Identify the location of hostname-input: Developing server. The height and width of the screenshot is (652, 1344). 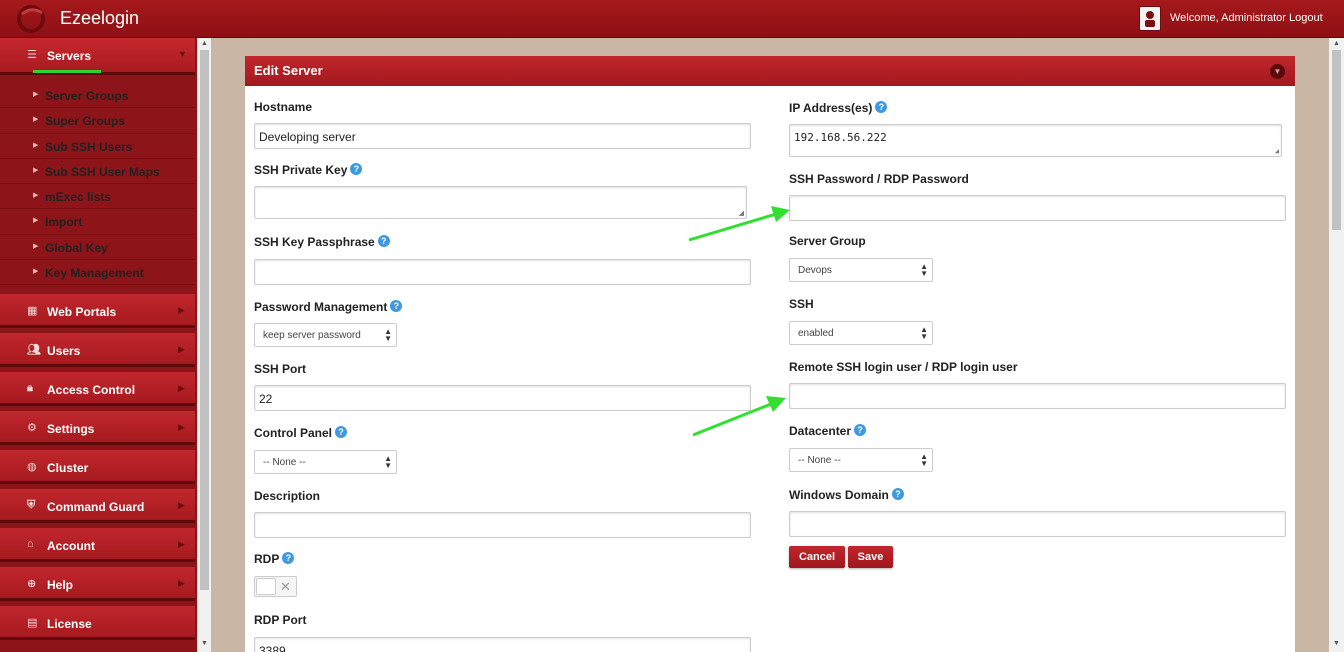
(502, 136).